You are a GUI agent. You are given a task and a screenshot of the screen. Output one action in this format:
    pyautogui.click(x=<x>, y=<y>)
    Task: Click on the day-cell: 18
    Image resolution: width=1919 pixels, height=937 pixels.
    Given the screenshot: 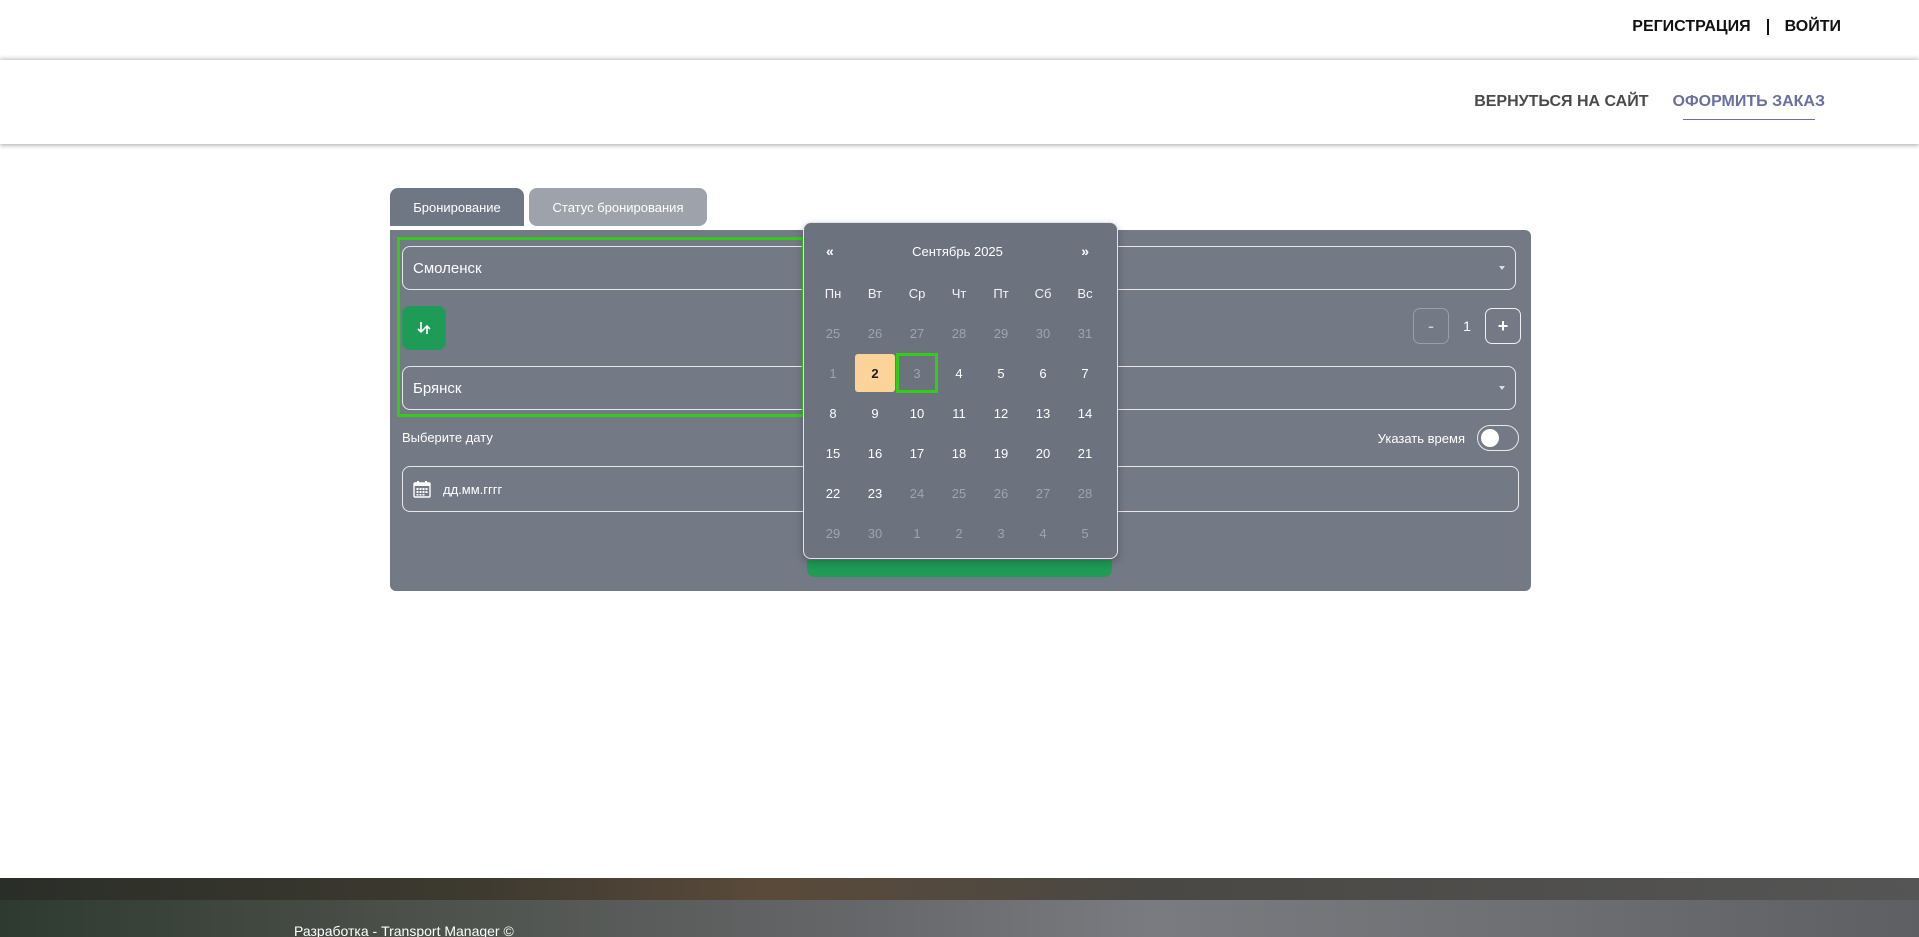 What is the action you would take?
    pyautogui.click(x=959, y=453)
    